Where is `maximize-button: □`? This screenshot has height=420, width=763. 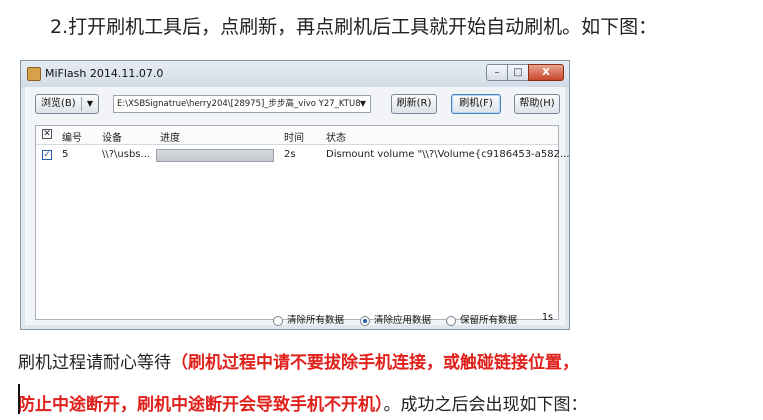
maximize-button: □ is located at coordinates (518, 72).